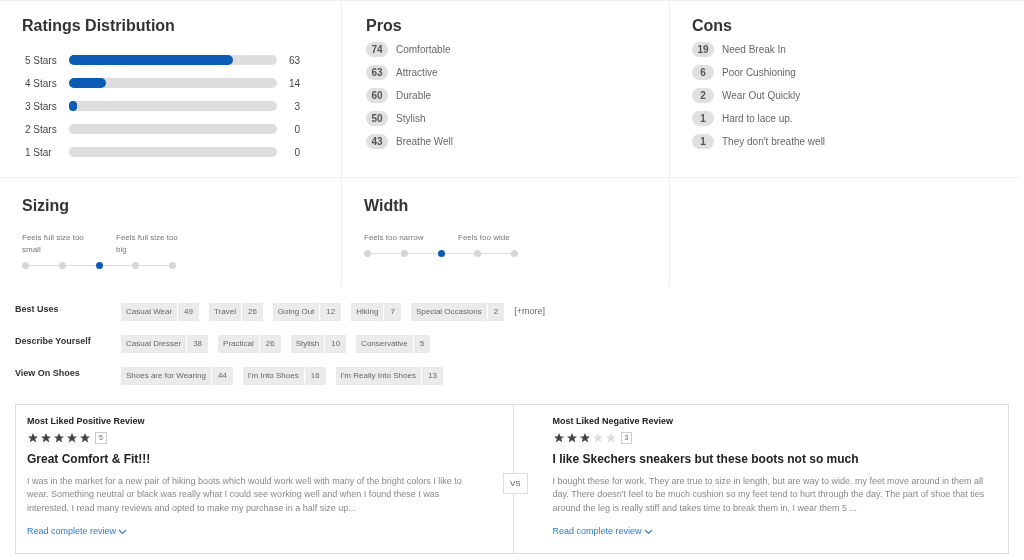 Image resolution: width=1024 pixels, height=560 pixels. Describe the element at coordinates (165, 344) in the screenshot. I see `tag-chip: Casual Dresser 38` at that location.